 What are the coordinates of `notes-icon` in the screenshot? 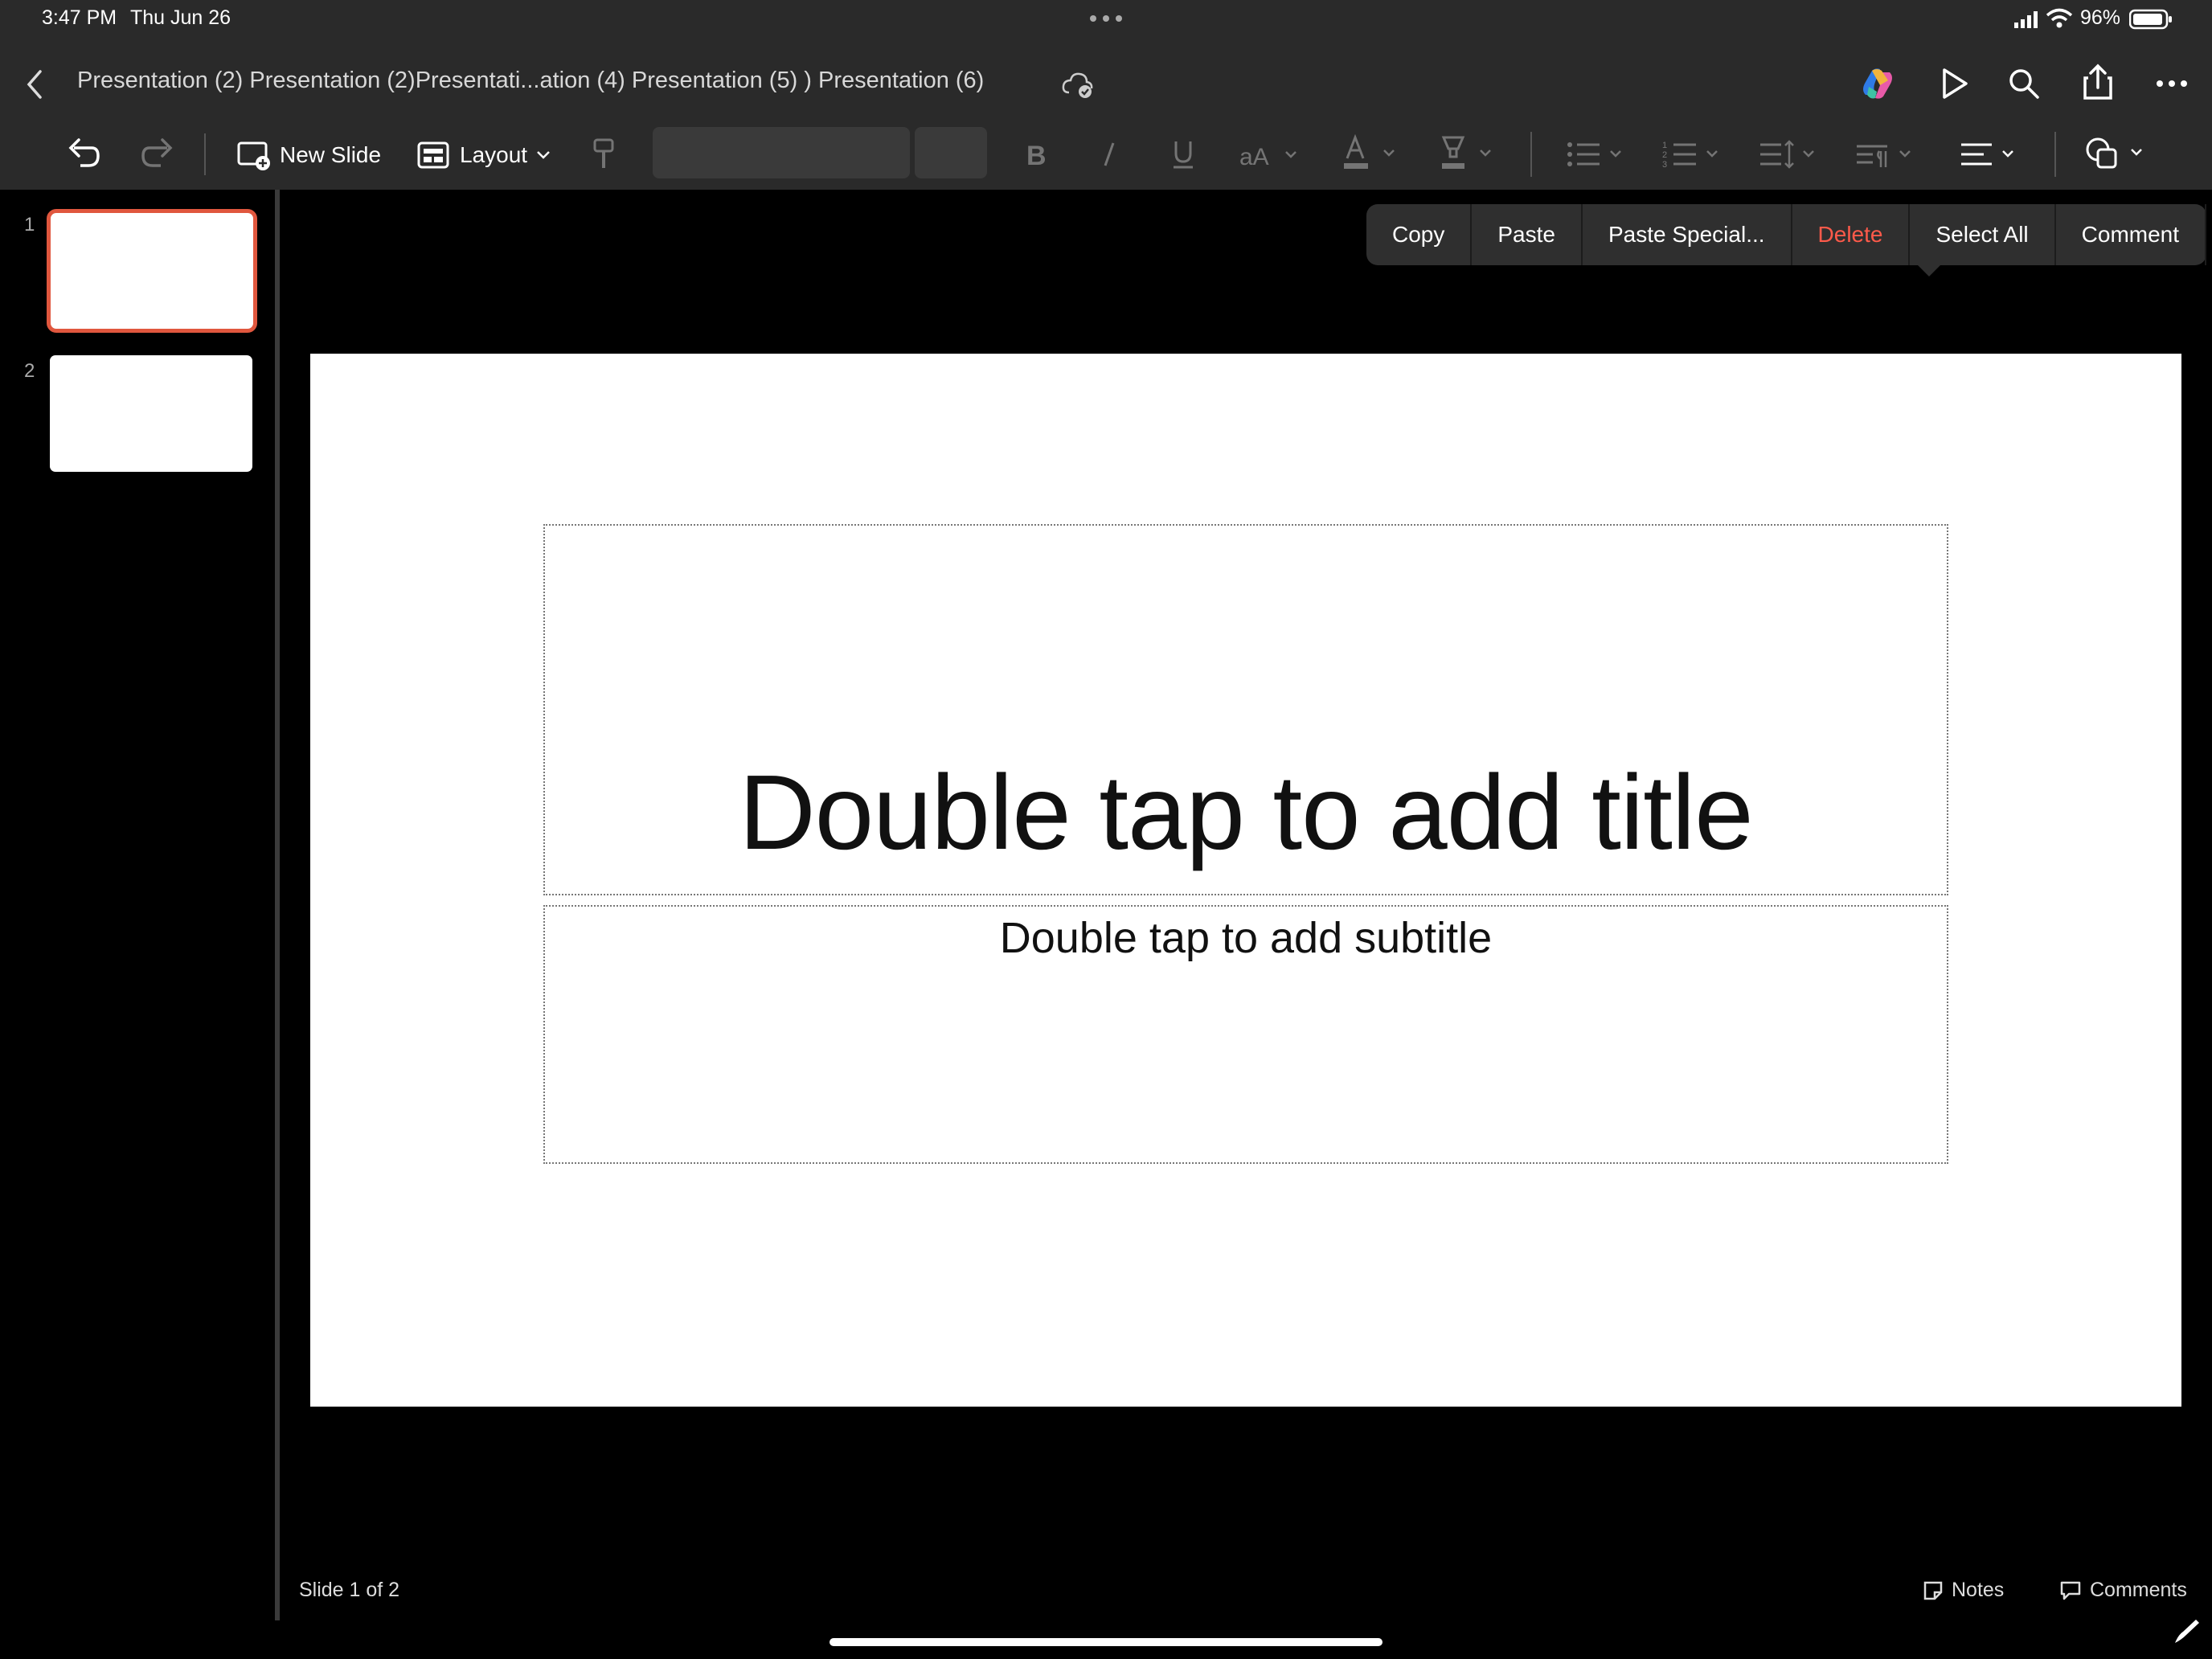 It's located at (1933, 1590).